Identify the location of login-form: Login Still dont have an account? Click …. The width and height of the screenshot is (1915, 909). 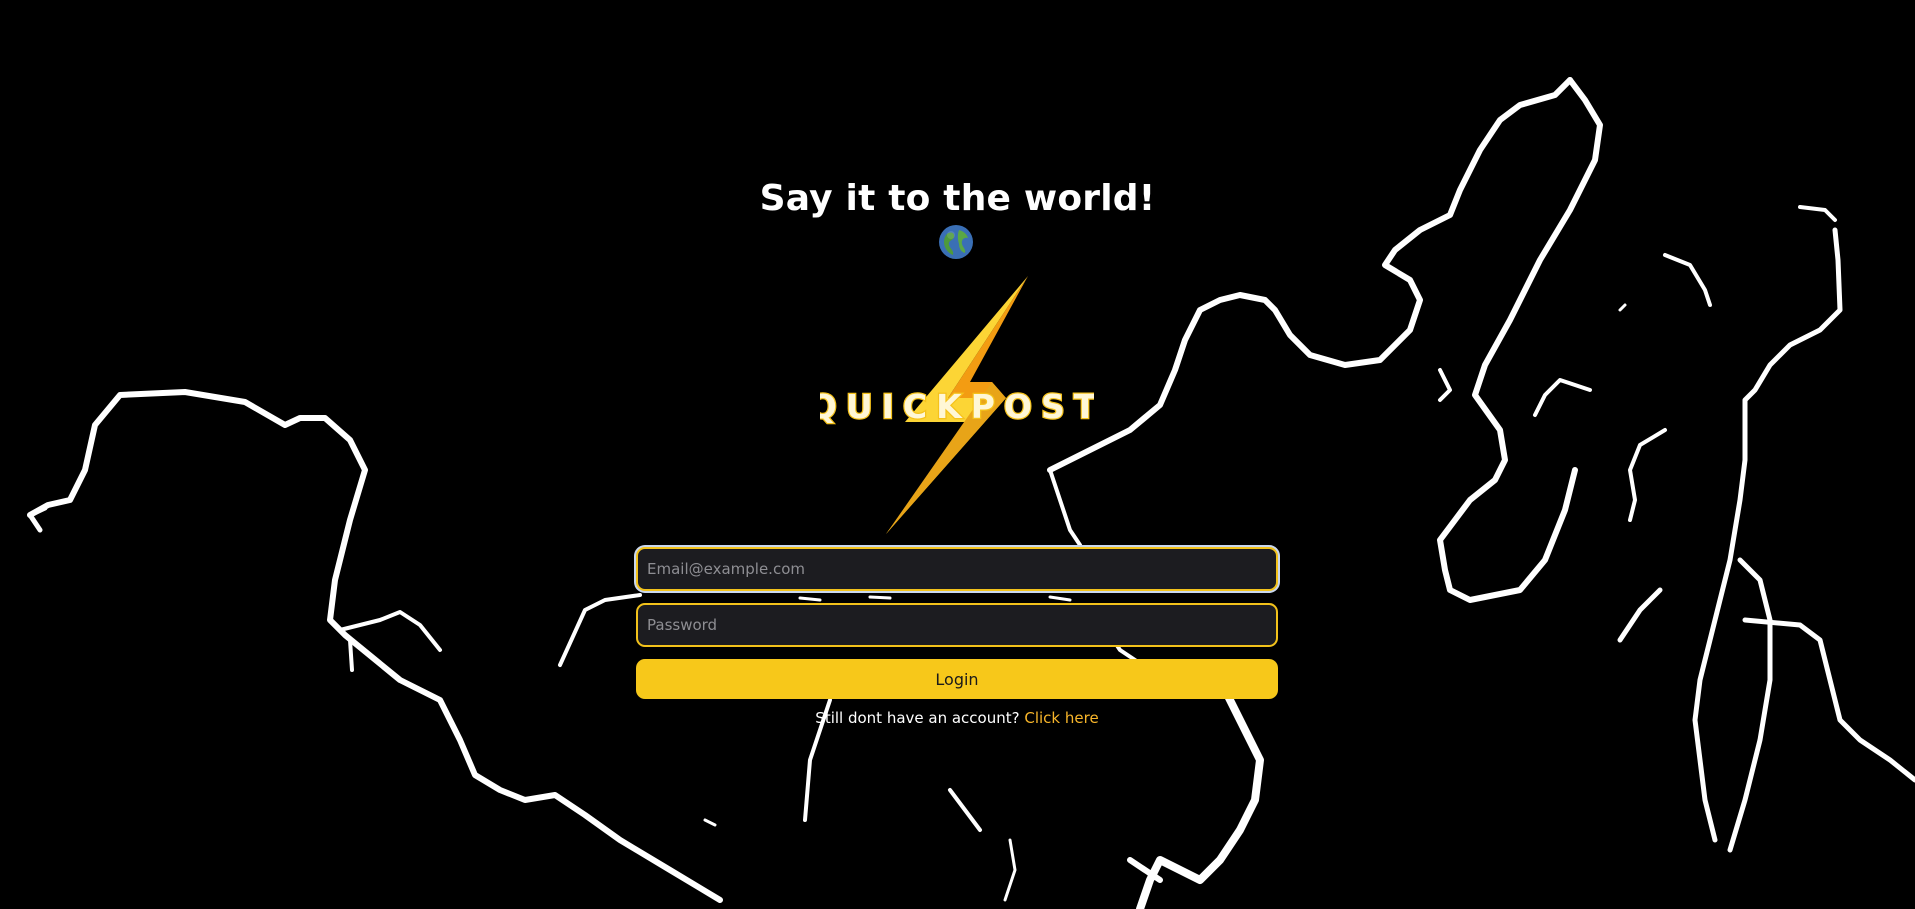
(957, 637).